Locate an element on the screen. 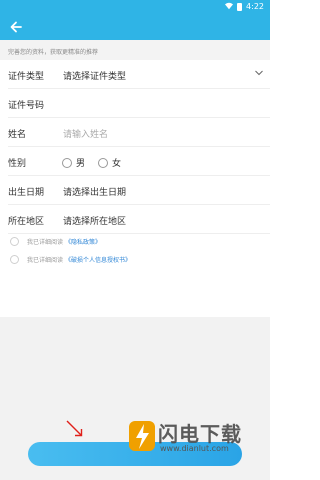  watermark: 闪电下载 www.dianlut.com is located at coordinates (196, 437).